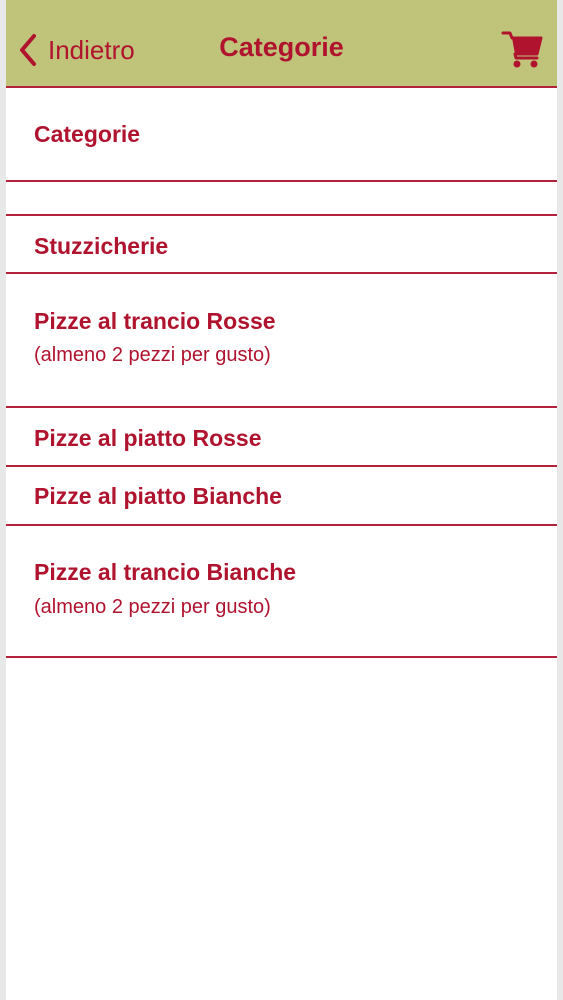 The image size is (563, 1000). I want to click on chevron-left-icon, so click(28, 50).